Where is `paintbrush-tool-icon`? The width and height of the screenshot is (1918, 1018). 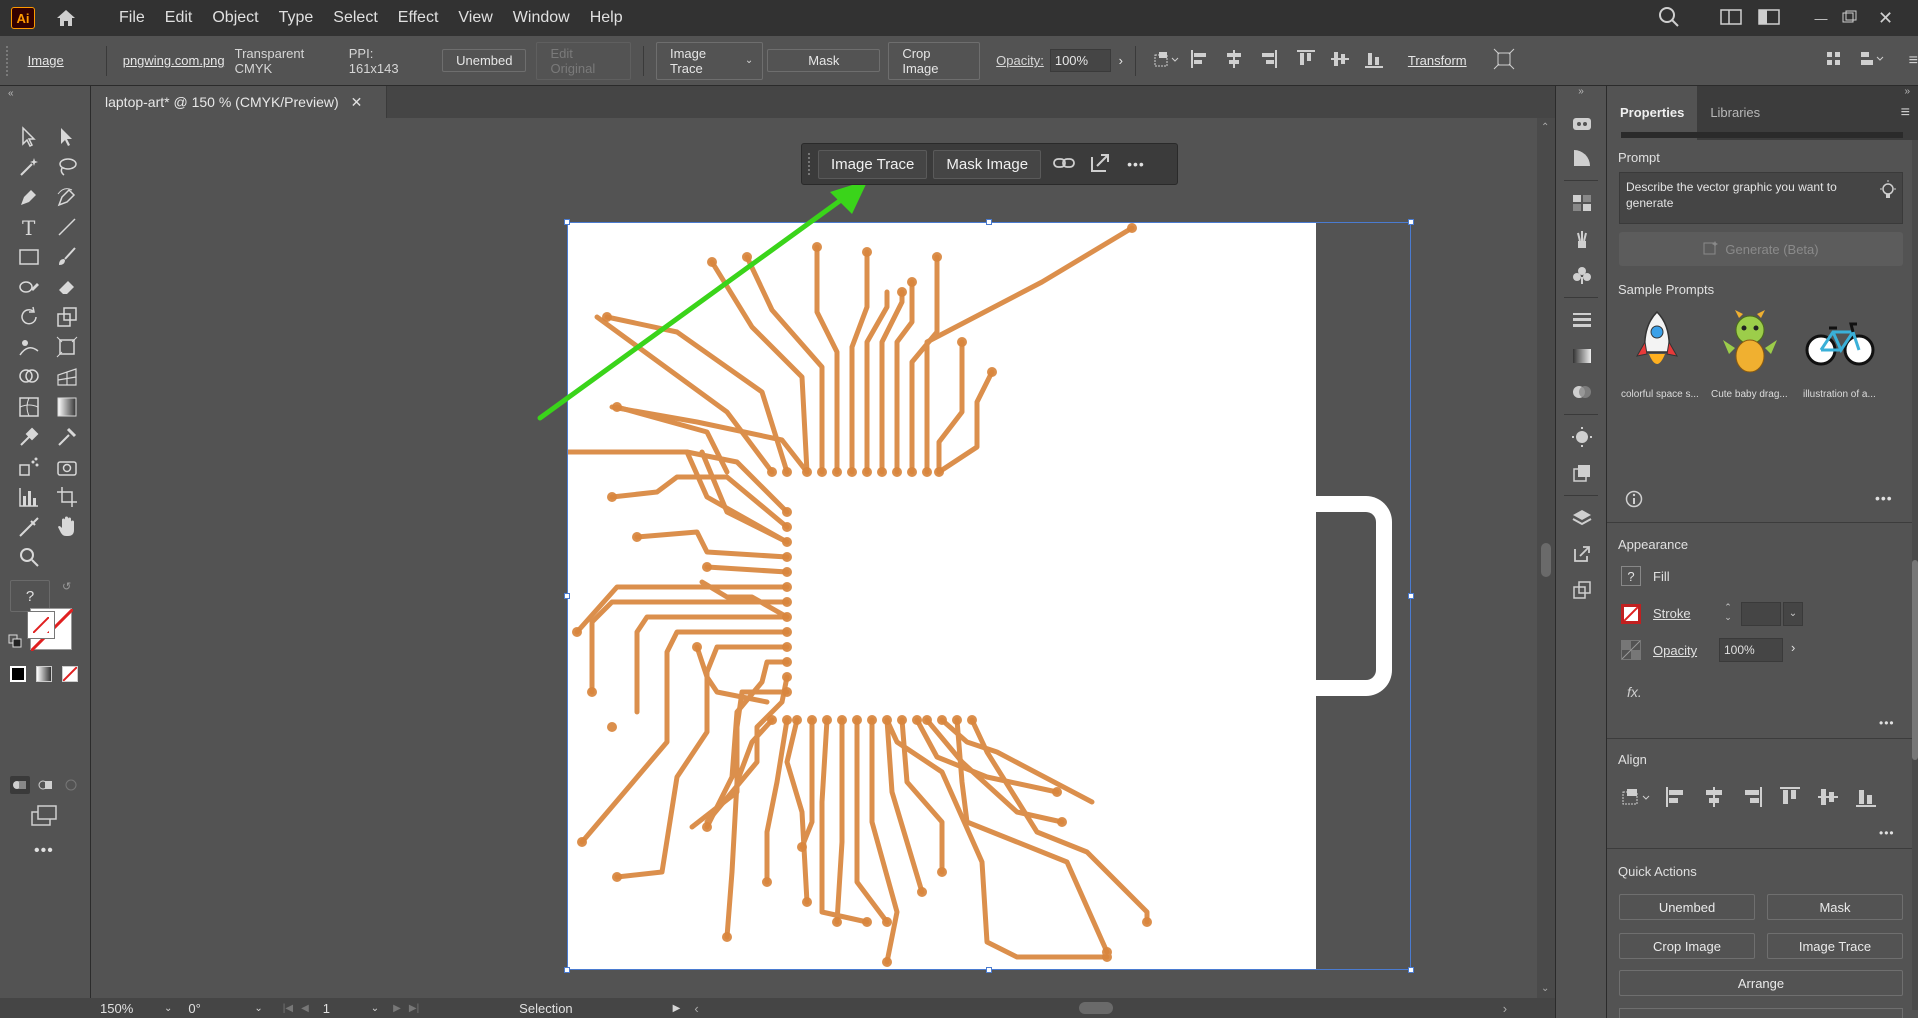
paintbrush-tool-icon is located at coordinates (67, 257).